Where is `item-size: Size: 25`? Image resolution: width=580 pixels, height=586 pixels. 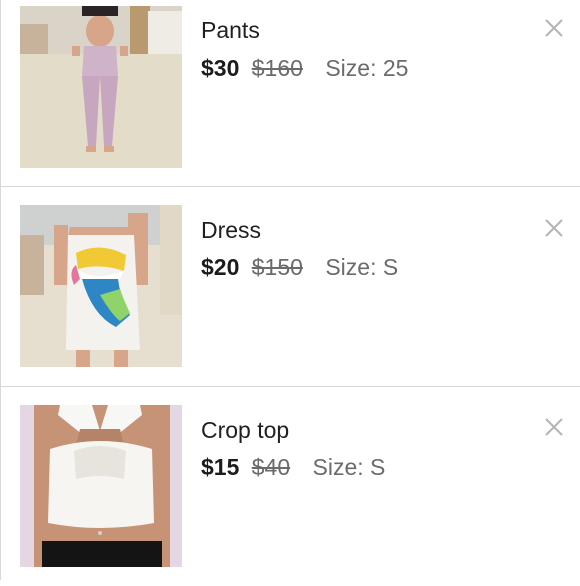
item-size: Size: 25 is located at coordinates (367, 68).